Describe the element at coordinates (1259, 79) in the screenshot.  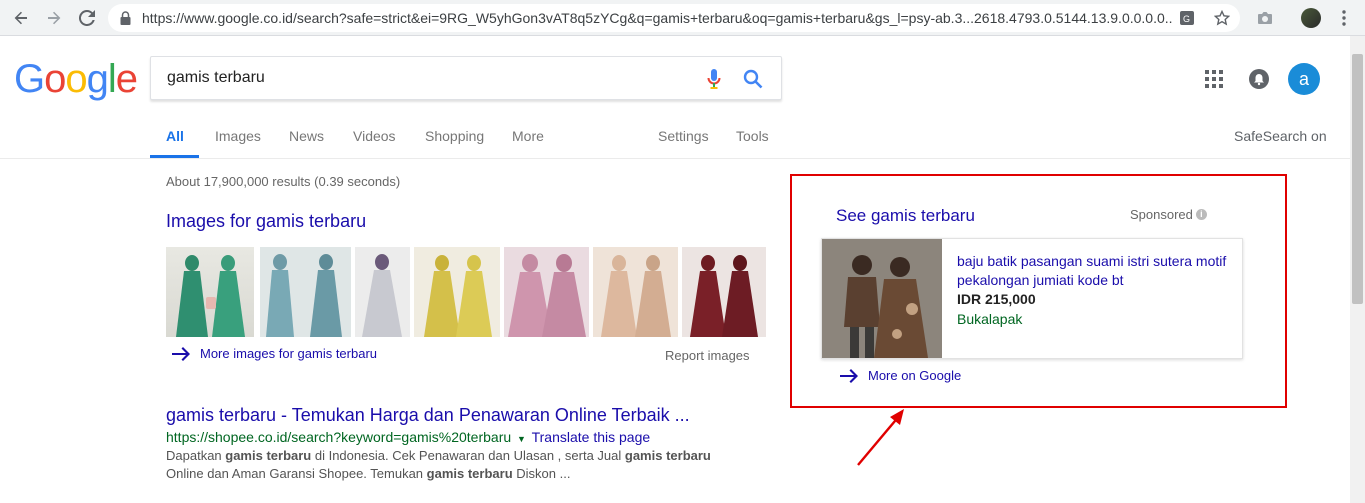
I see `notifications-bell-icon` at that location.